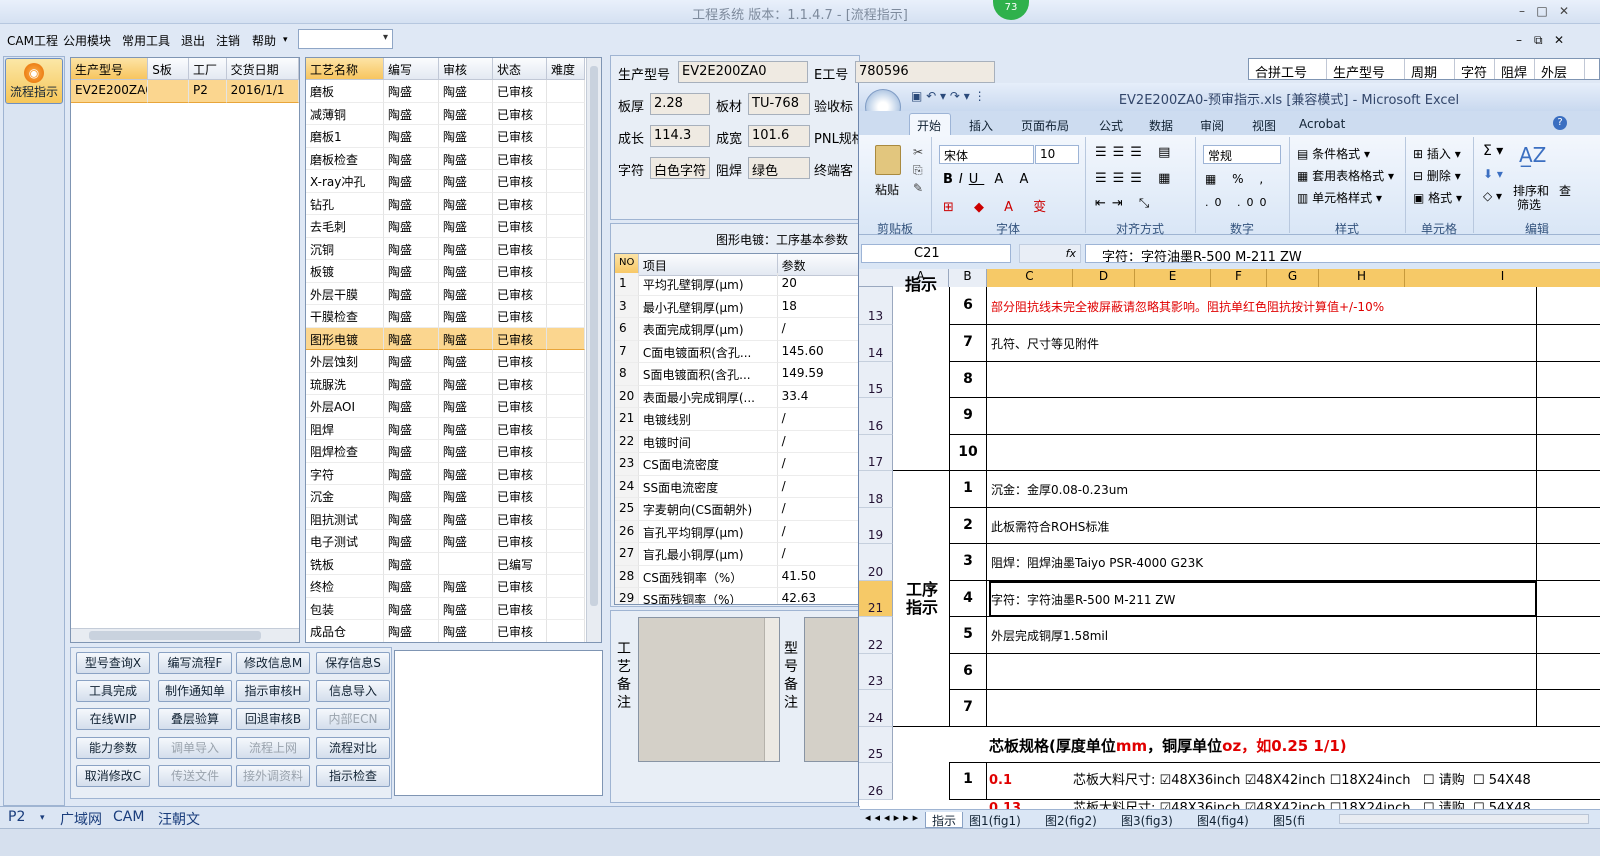 This screenshot has height=856, width=1600. Describe the element at coordinates (273, 748) in the screenshot. I see `action-button: 流程上网` at that location.